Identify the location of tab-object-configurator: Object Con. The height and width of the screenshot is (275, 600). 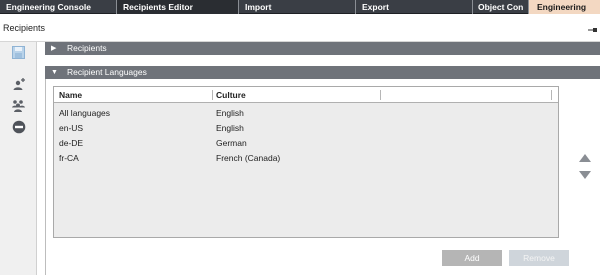
(501, 7).